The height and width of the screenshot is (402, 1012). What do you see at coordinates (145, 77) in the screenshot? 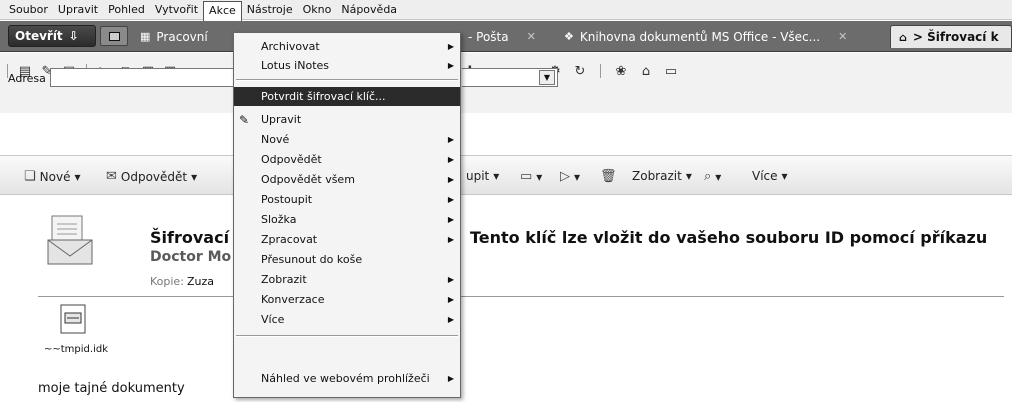
I see `address-input` at bounding box center [145, 77].